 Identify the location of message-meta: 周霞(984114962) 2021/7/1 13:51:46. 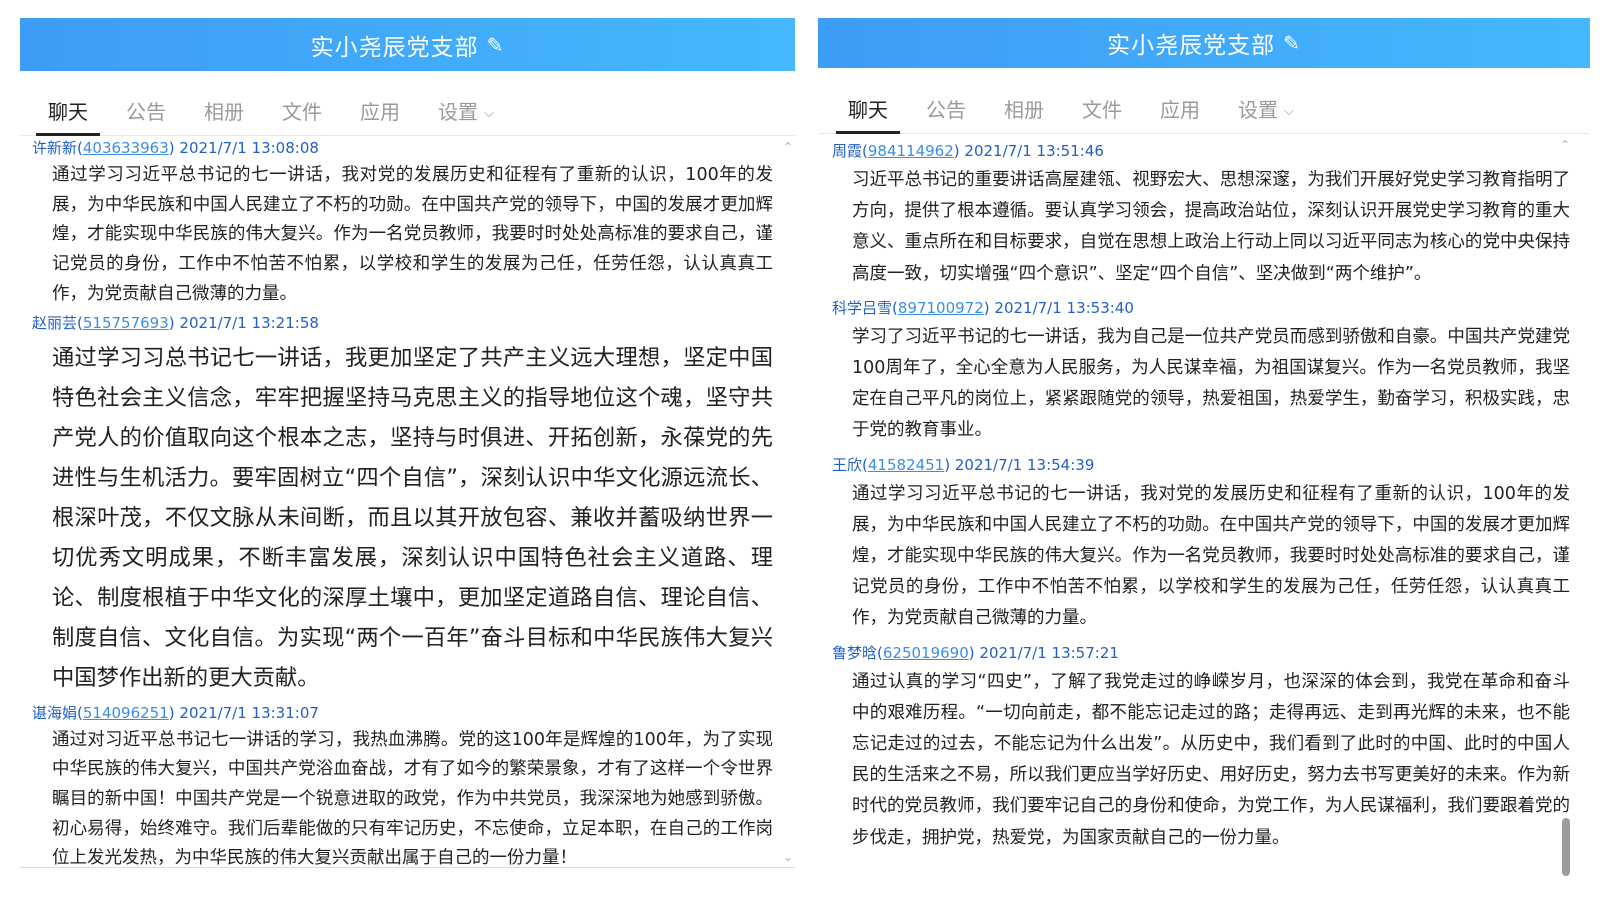
(968, 151).